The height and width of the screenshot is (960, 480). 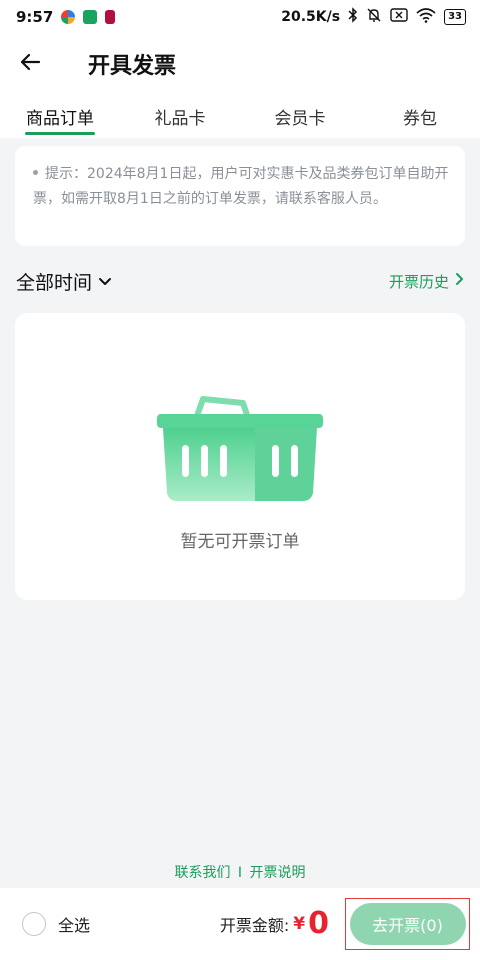 I want to click on issue-button-highlight: 去开票(0), so click(x=407, y=924).